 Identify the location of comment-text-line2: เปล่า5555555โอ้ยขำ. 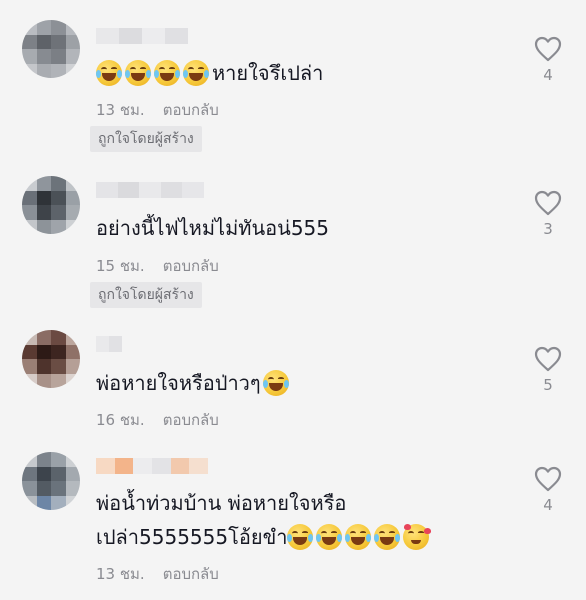
(192, 537).